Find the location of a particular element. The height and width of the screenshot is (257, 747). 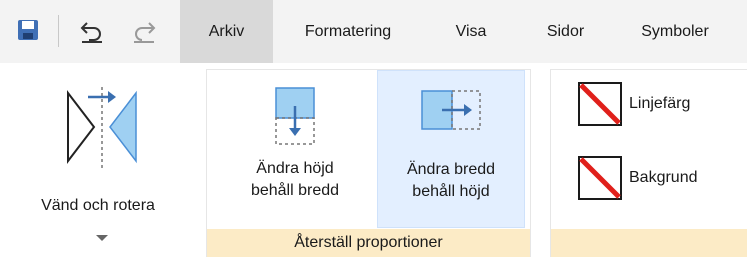

change-height-label: Ändra höjd behåll bredd is located at coordinates (295, 180).